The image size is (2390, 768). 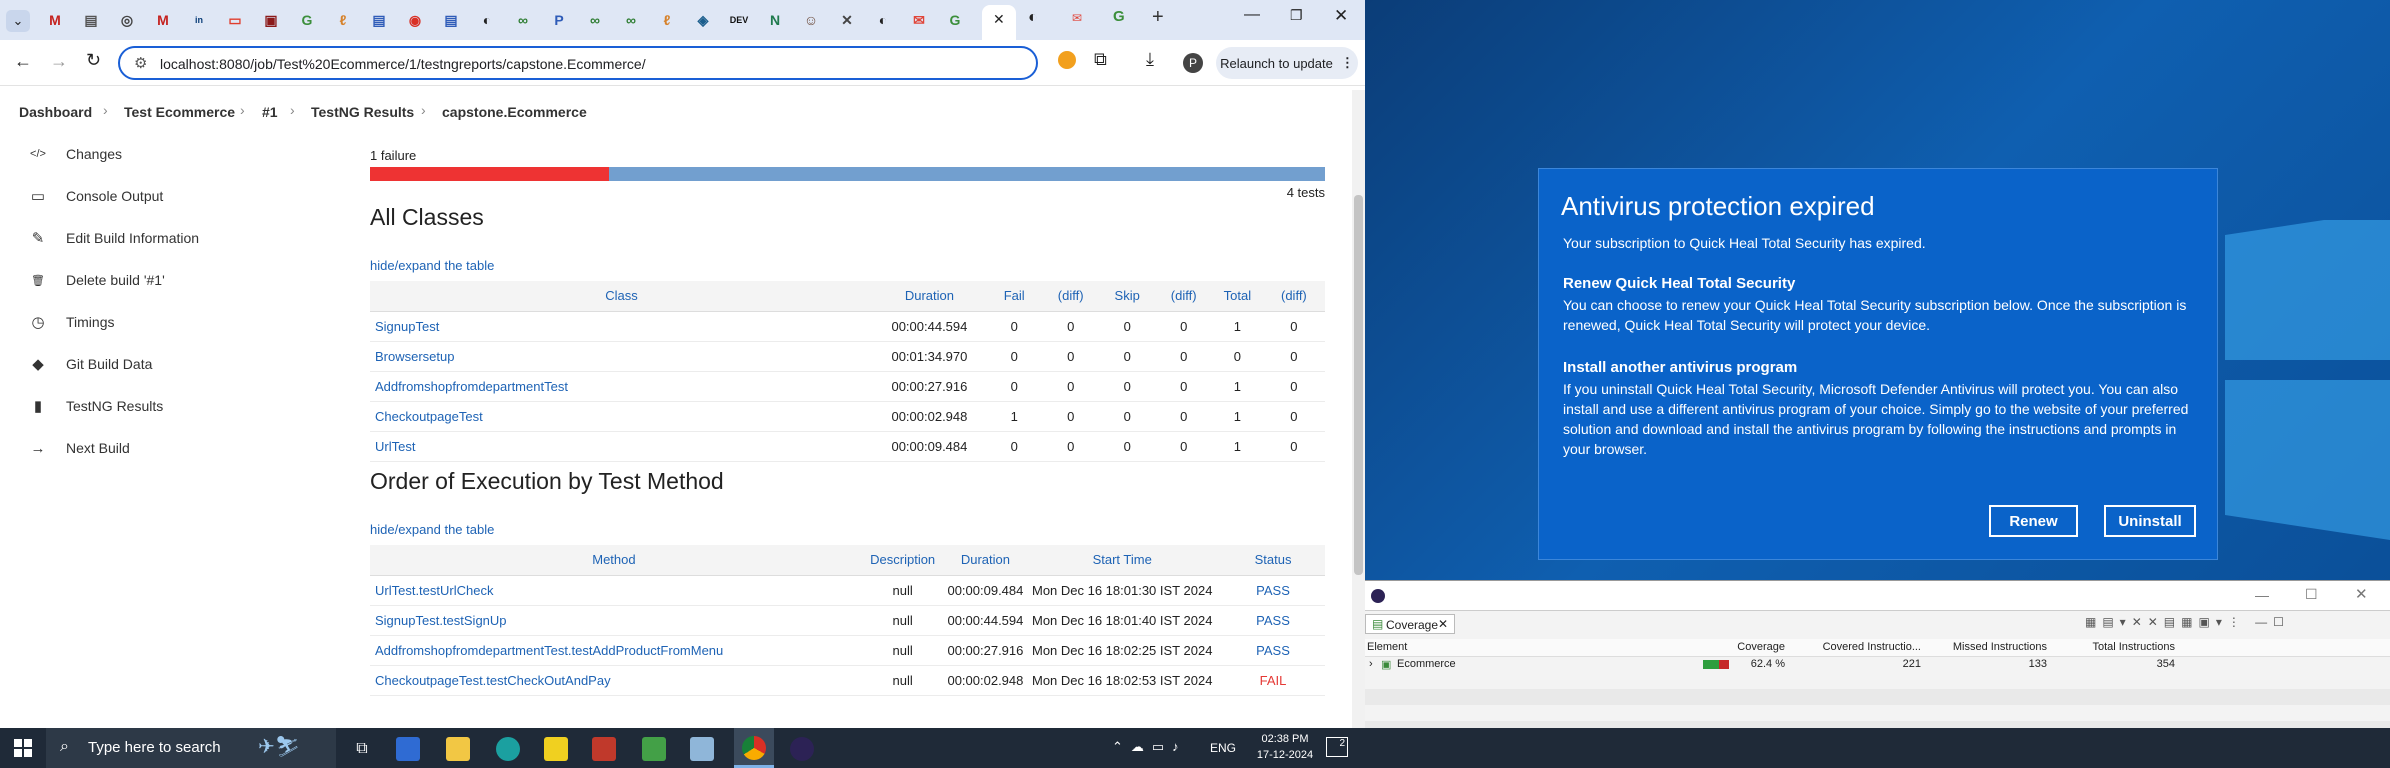 What do you see at coordinates (1237, 296) in the screenshot?
I see `column-header: Total` at bounding box center [1237, 296].